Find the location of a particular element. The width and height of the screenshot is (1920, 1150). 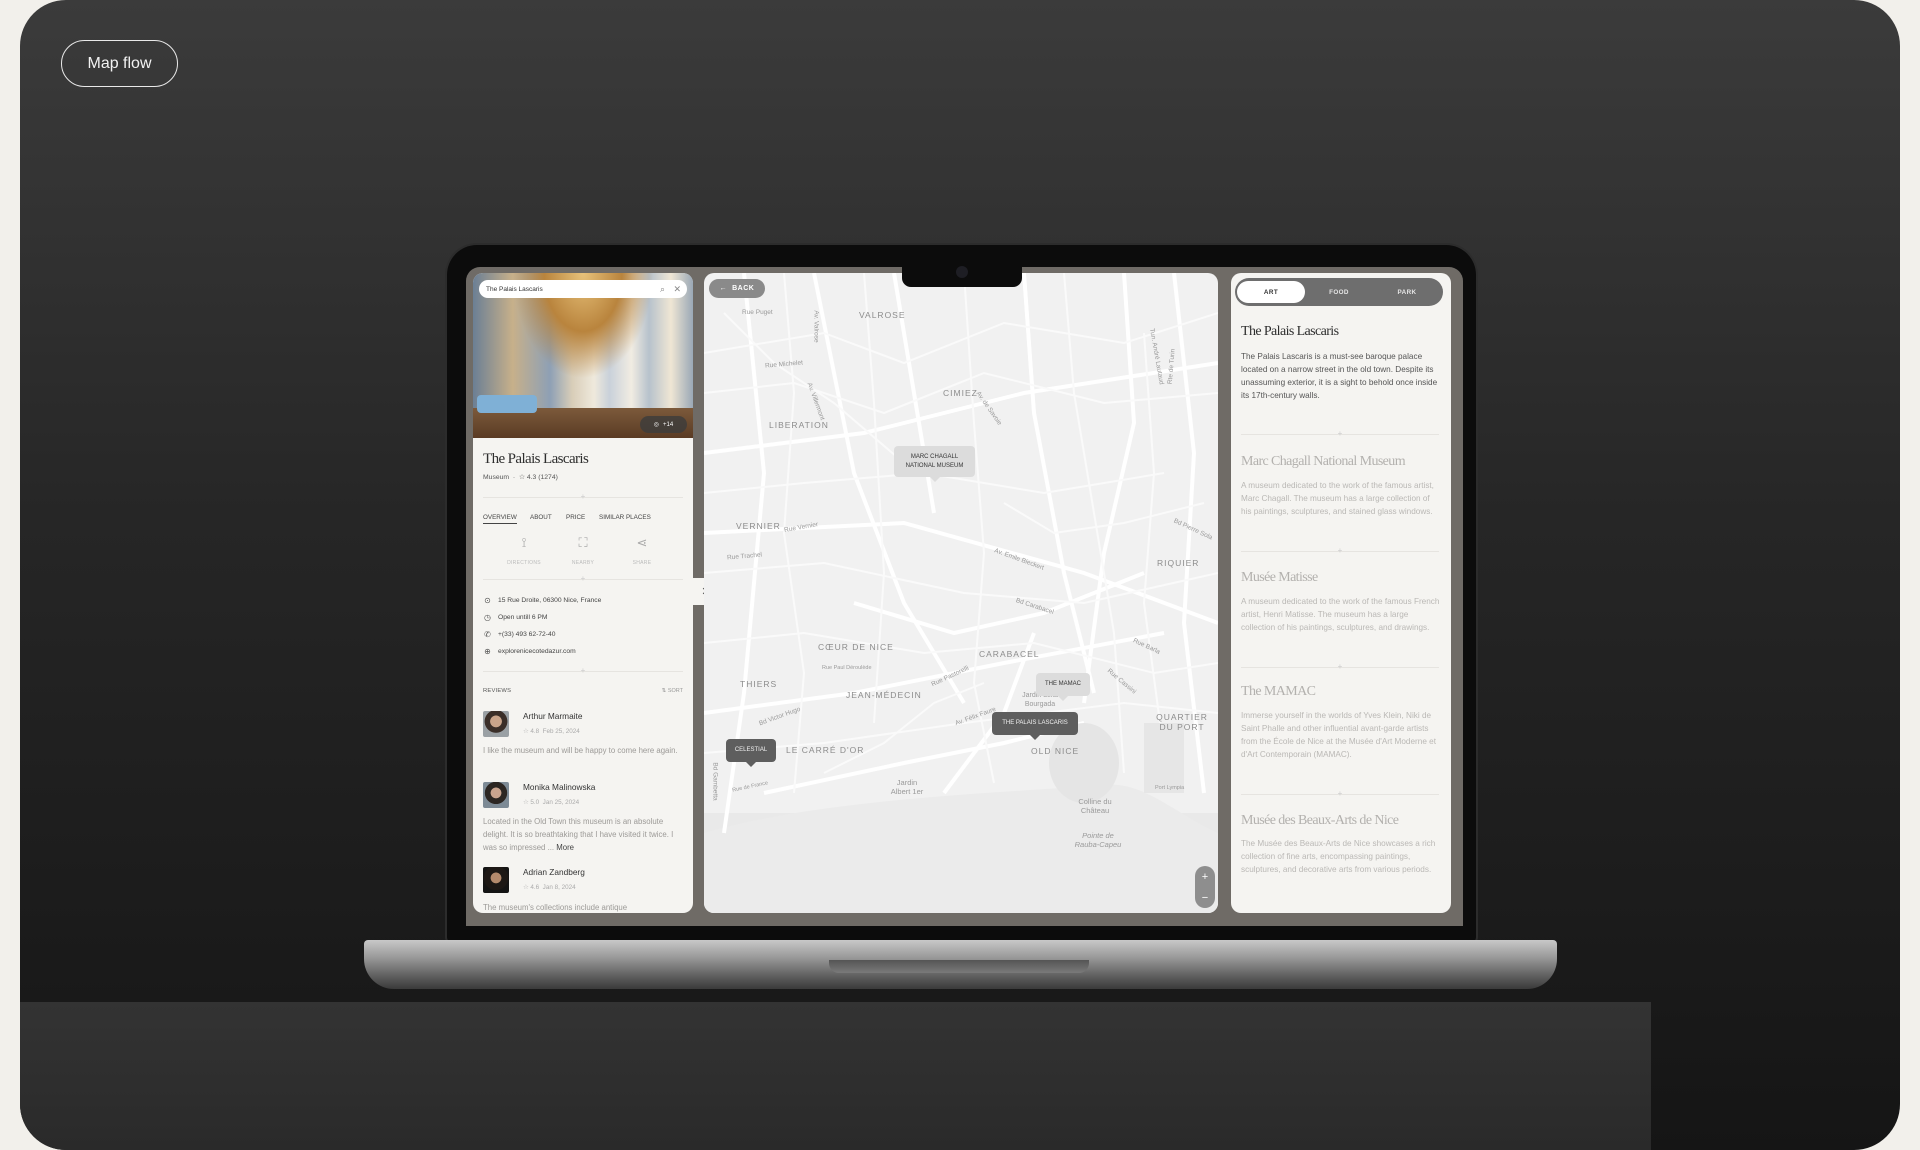

district-label: CŒUR DE NICE is located at coordinates (856, 647).